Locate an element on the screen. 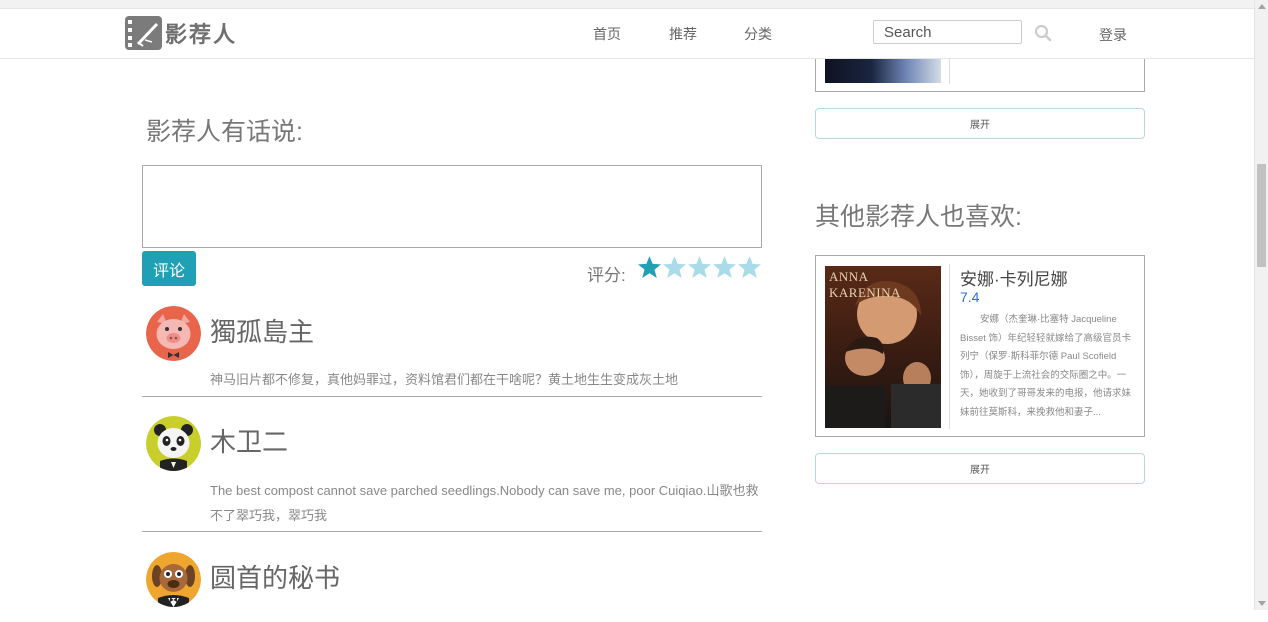 The image size is (1268, 622). nav-category-link: 分类 is located at coordinates (758, 34).